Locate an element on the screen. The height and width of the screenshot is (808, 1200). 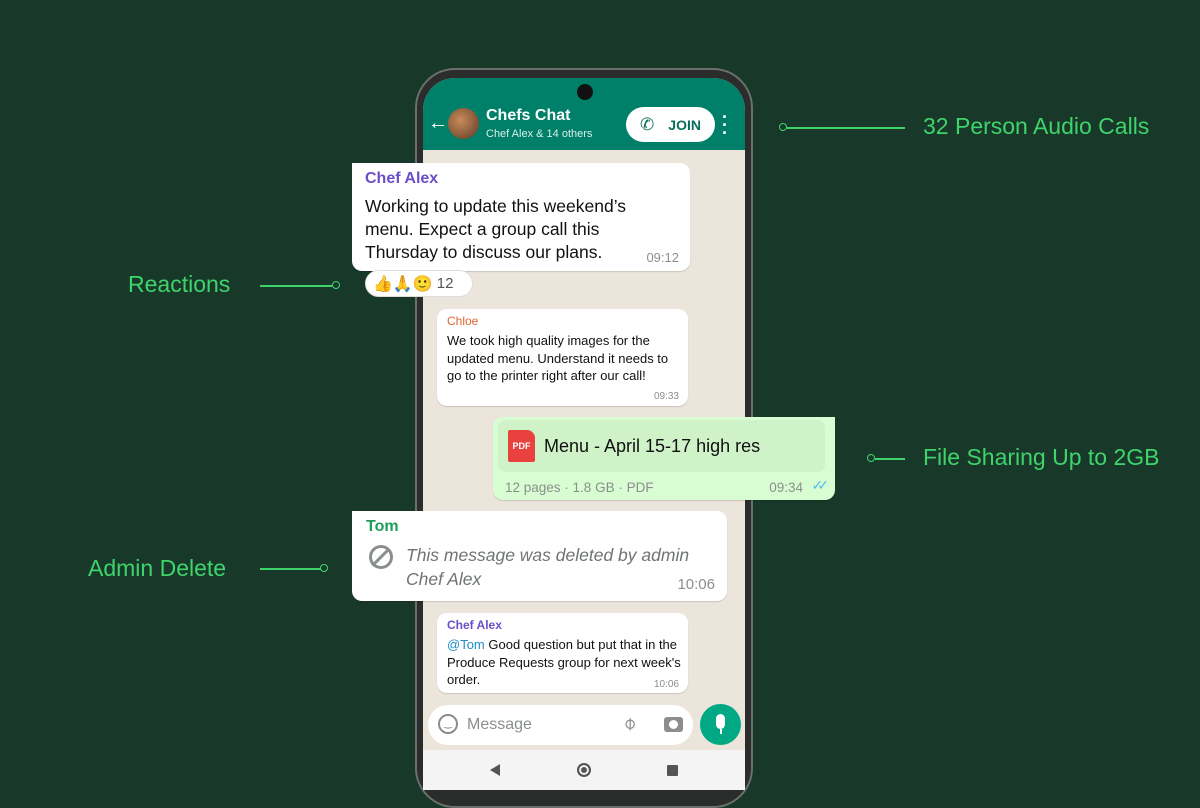
deleted-icon is located at coordinates (381, 557).